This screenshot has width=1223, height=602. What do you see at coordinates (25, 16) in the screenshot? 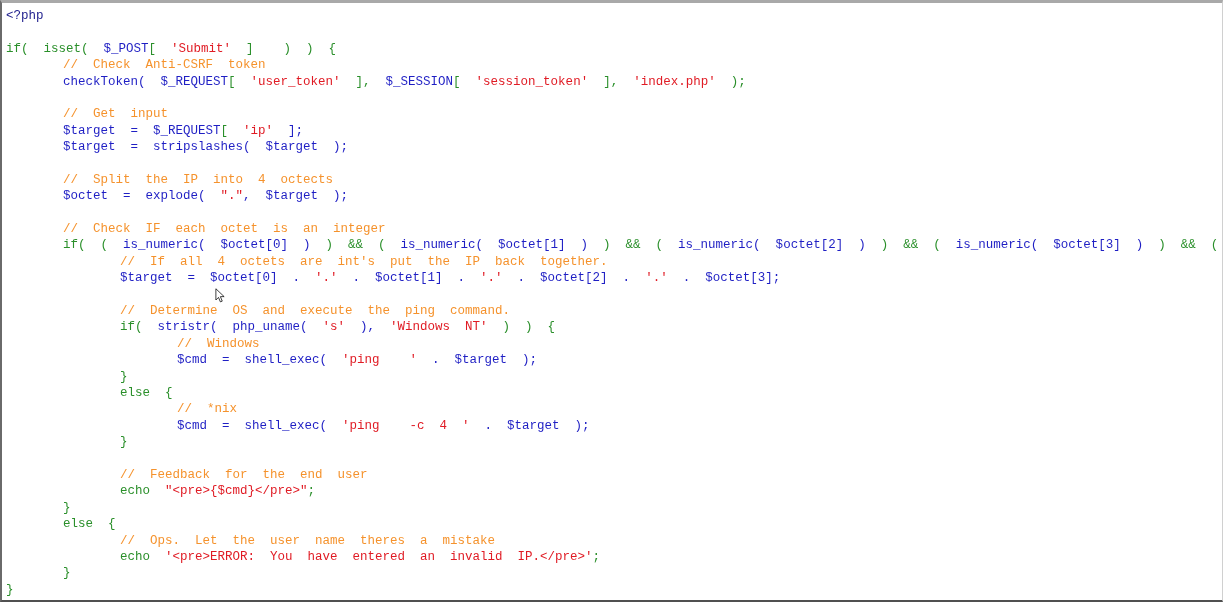
I see `code-line: <?php` at bounding box center [25, 16].